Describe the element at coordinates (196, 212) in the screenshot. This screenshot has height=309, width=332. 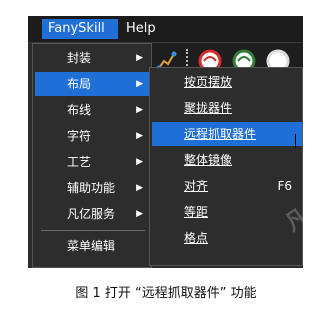
I see `submenu-item-label: 等距` at that location.